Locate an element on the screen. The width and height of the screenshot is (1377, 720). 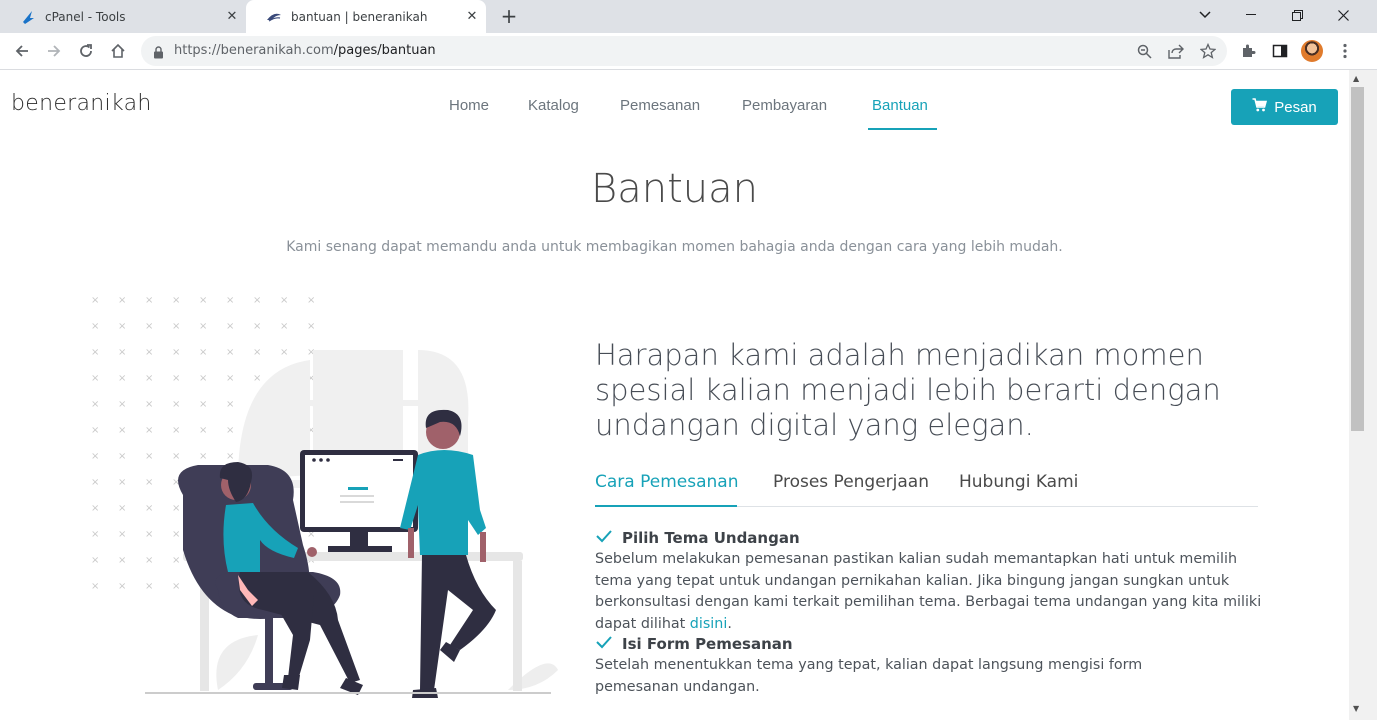
close-window-button is located at coordinates (1343, 15).